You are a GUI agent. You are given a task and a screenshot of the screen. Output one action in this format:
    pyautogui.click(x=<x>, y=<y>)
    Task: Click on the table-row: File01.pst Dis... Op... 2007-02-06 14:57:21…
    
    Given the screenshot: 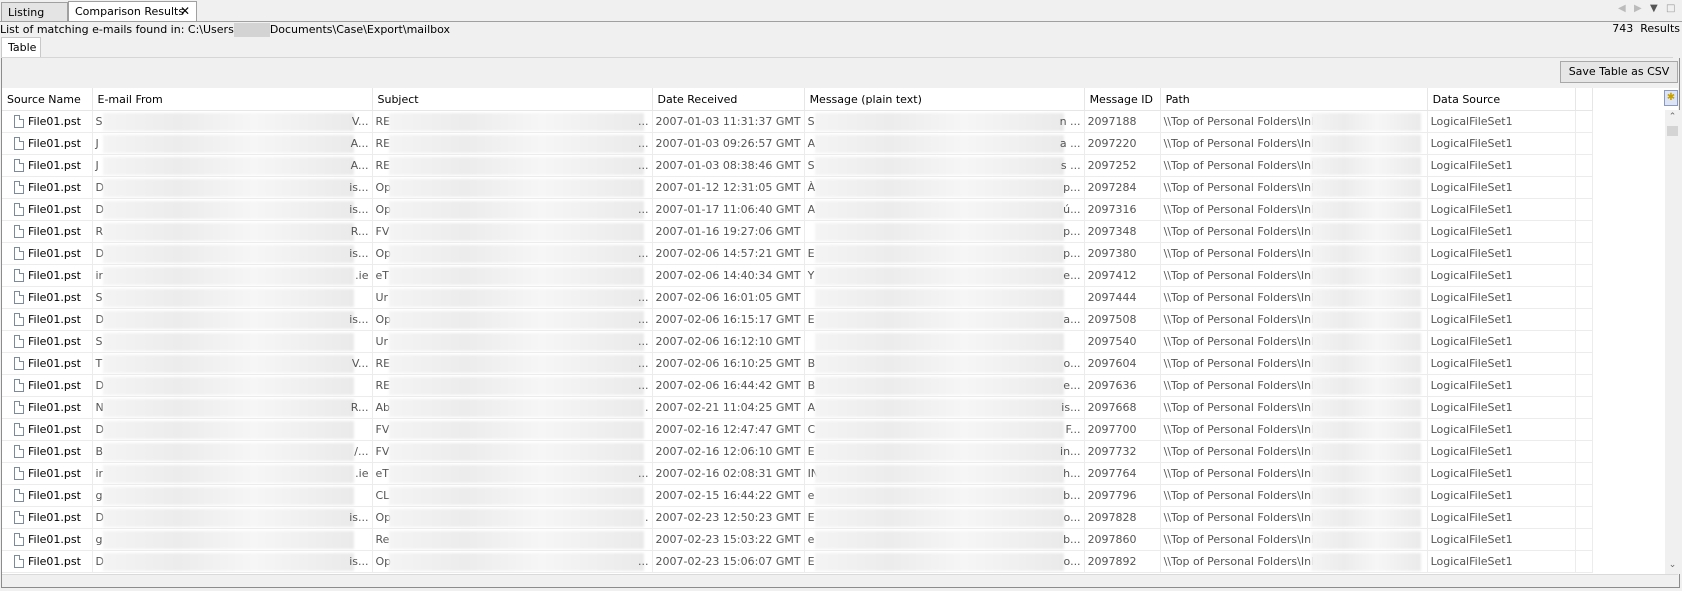 What is the action you would take?
    pyautogui.click(x=797, y=253)
    